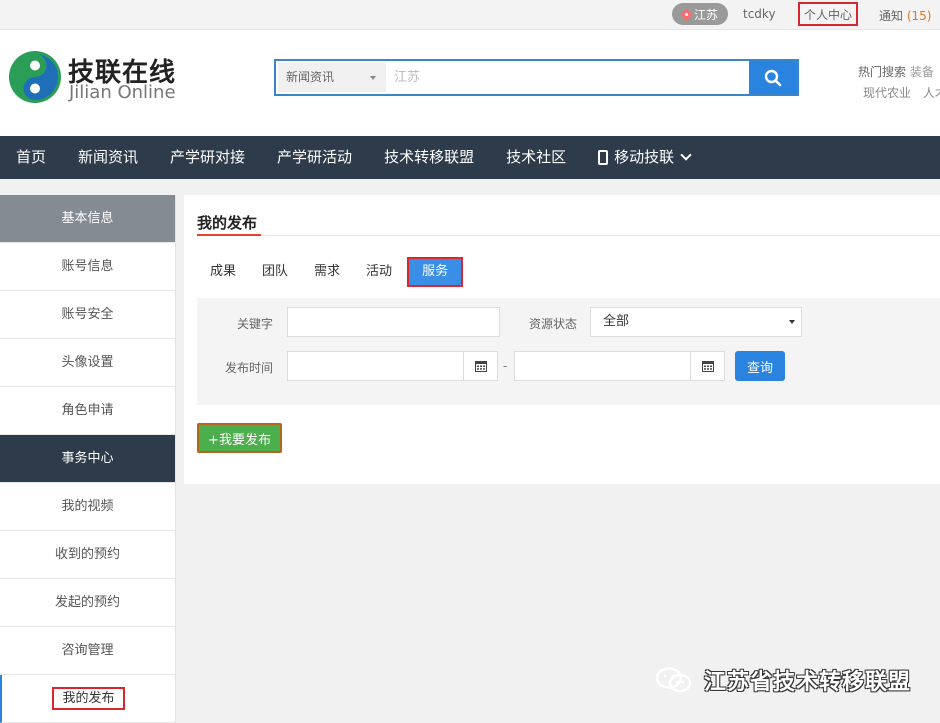 The height and width of the screenshot is (723, 940). Describe the element at coordinates (603, 157) in the screenshot. I see `mobile-phone-icon` at that location.